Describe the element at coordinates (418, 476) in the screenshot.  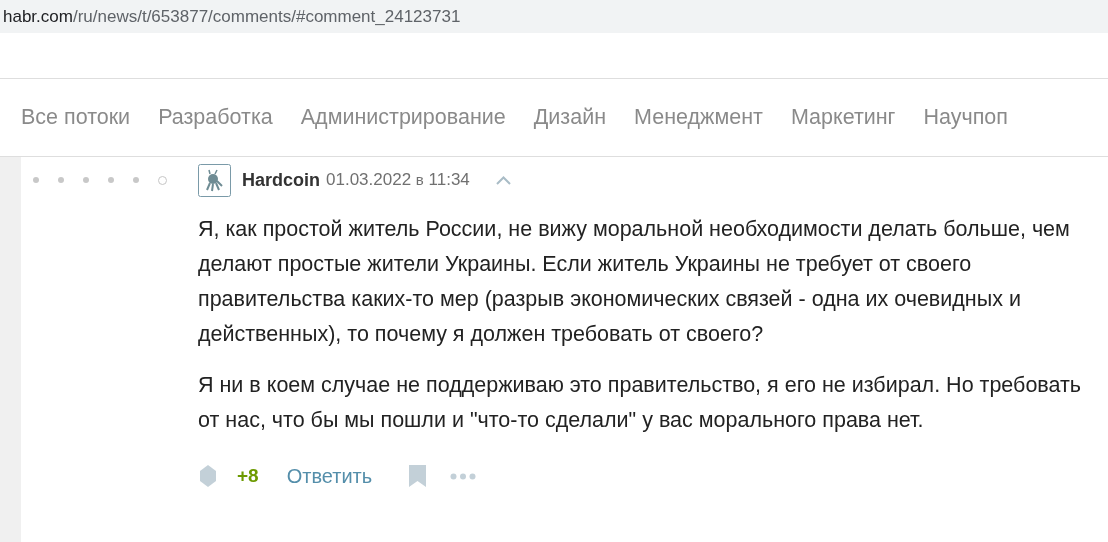
I see `bookmark-icon` at that location.